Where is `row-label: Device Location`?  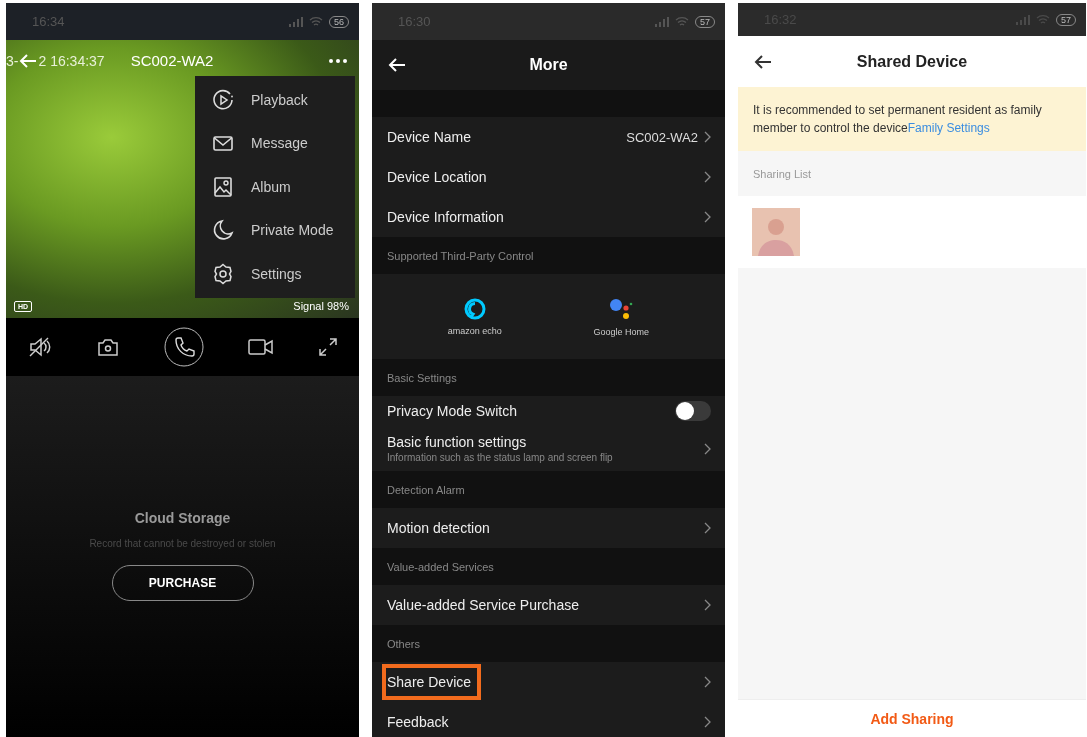 row-label: Device Location is located at coordinates (437, 177).